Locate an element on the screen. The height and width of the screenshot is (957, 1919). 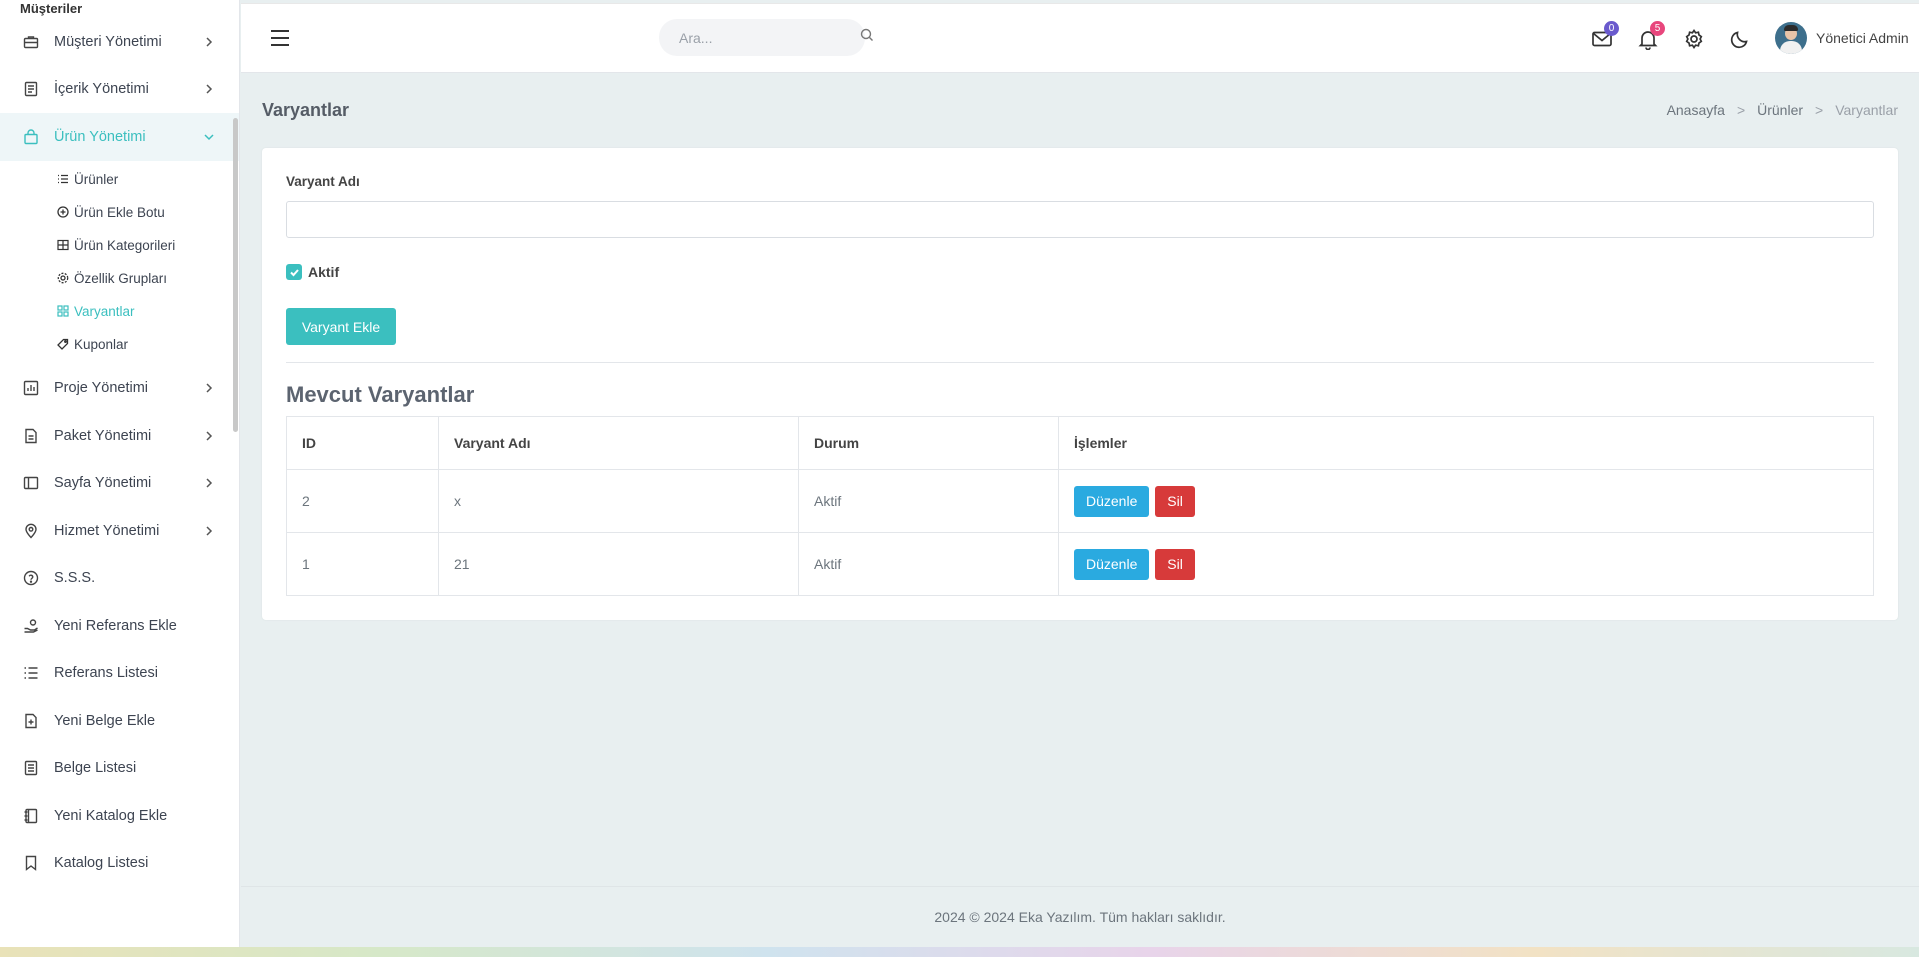
sidebar-item-label: Ürün Yönetimi is located at coordinates (100, 136).